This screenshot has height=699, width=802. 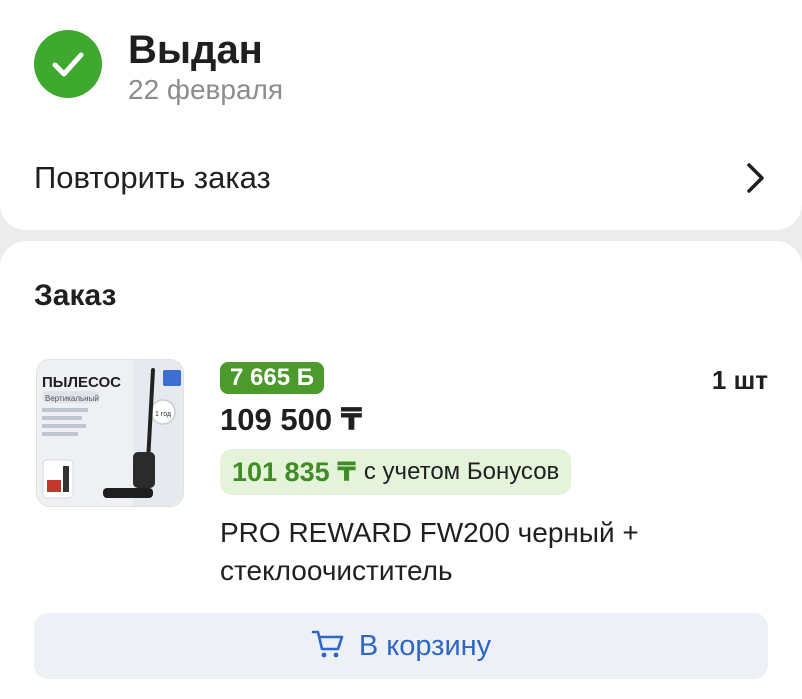 I want to click on status-date: 22 февраля, so click(x=206, y=89).